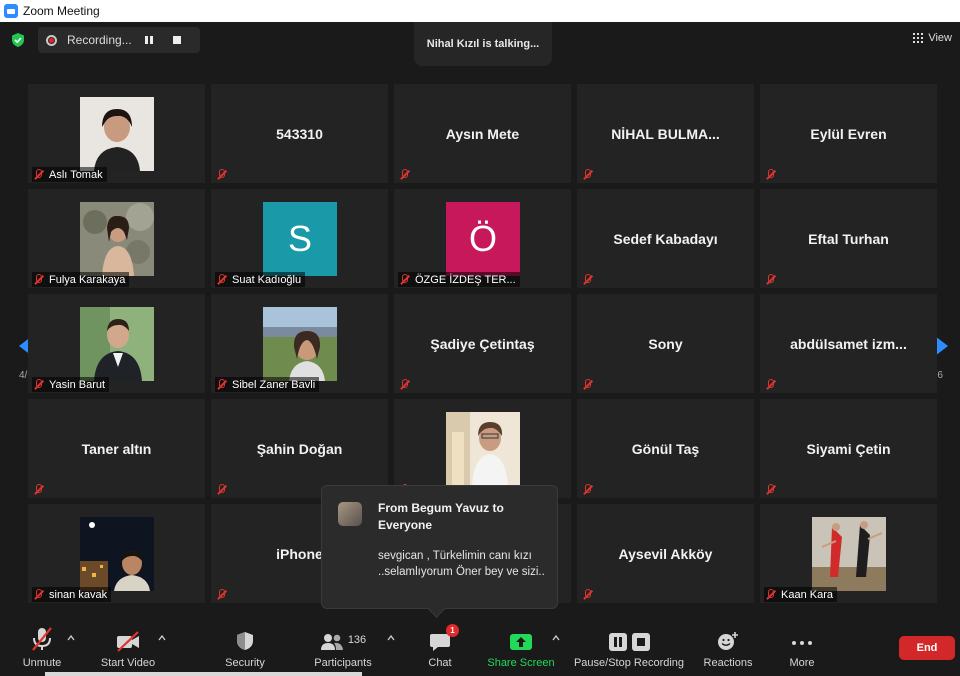 This screenshot has height=676, width=960. Describe the element at coordinates (927, 648) in the screenshot. I see `end-meeting-button: End` at that location.